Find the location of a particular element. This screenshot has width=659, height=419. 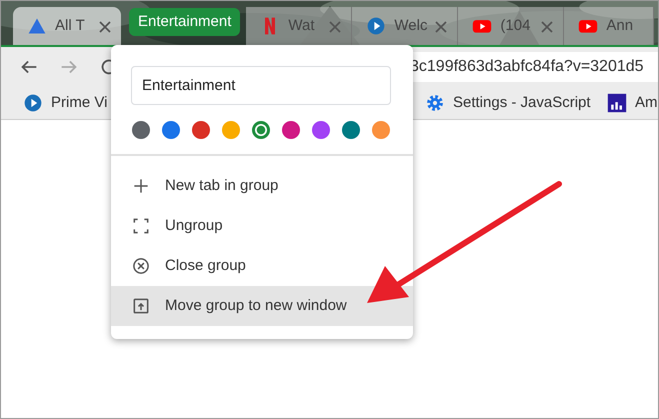

move-window-icon is located at coordinates (141, 306).